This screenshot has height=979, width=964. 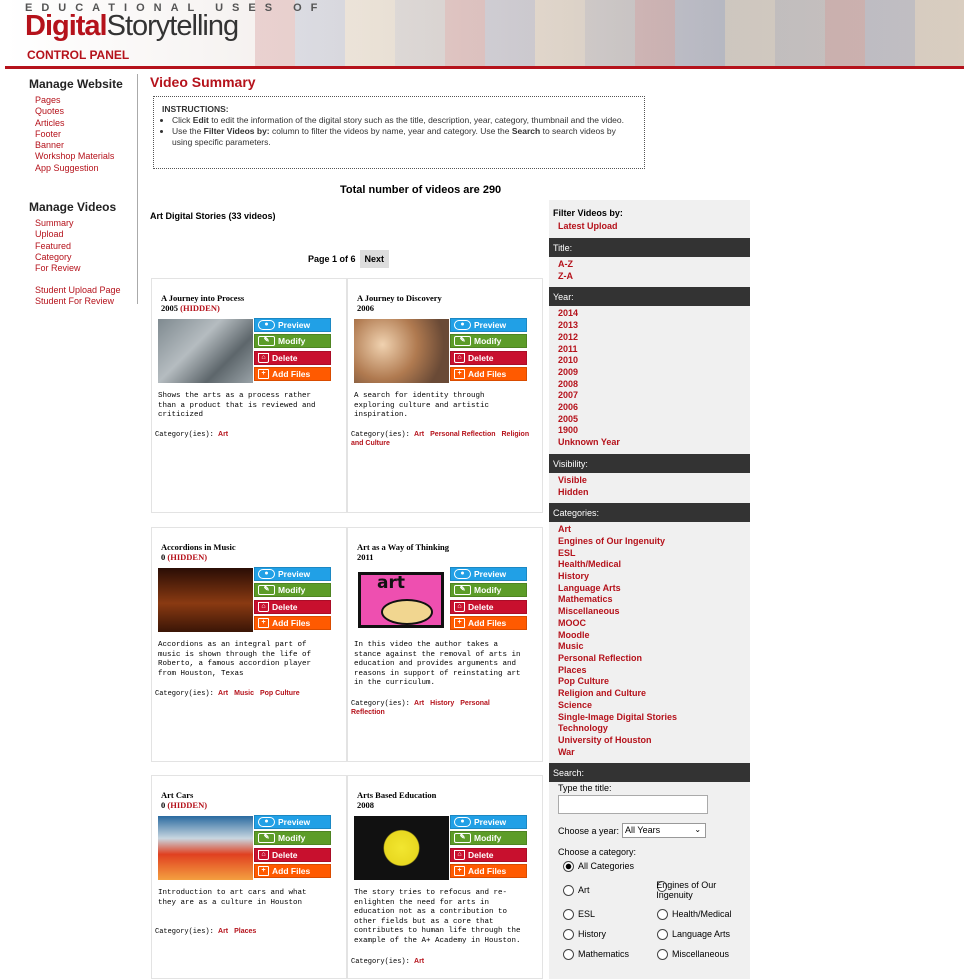 I want to click on sidebar-link-footer: Footer, so click(x=48, y=134).